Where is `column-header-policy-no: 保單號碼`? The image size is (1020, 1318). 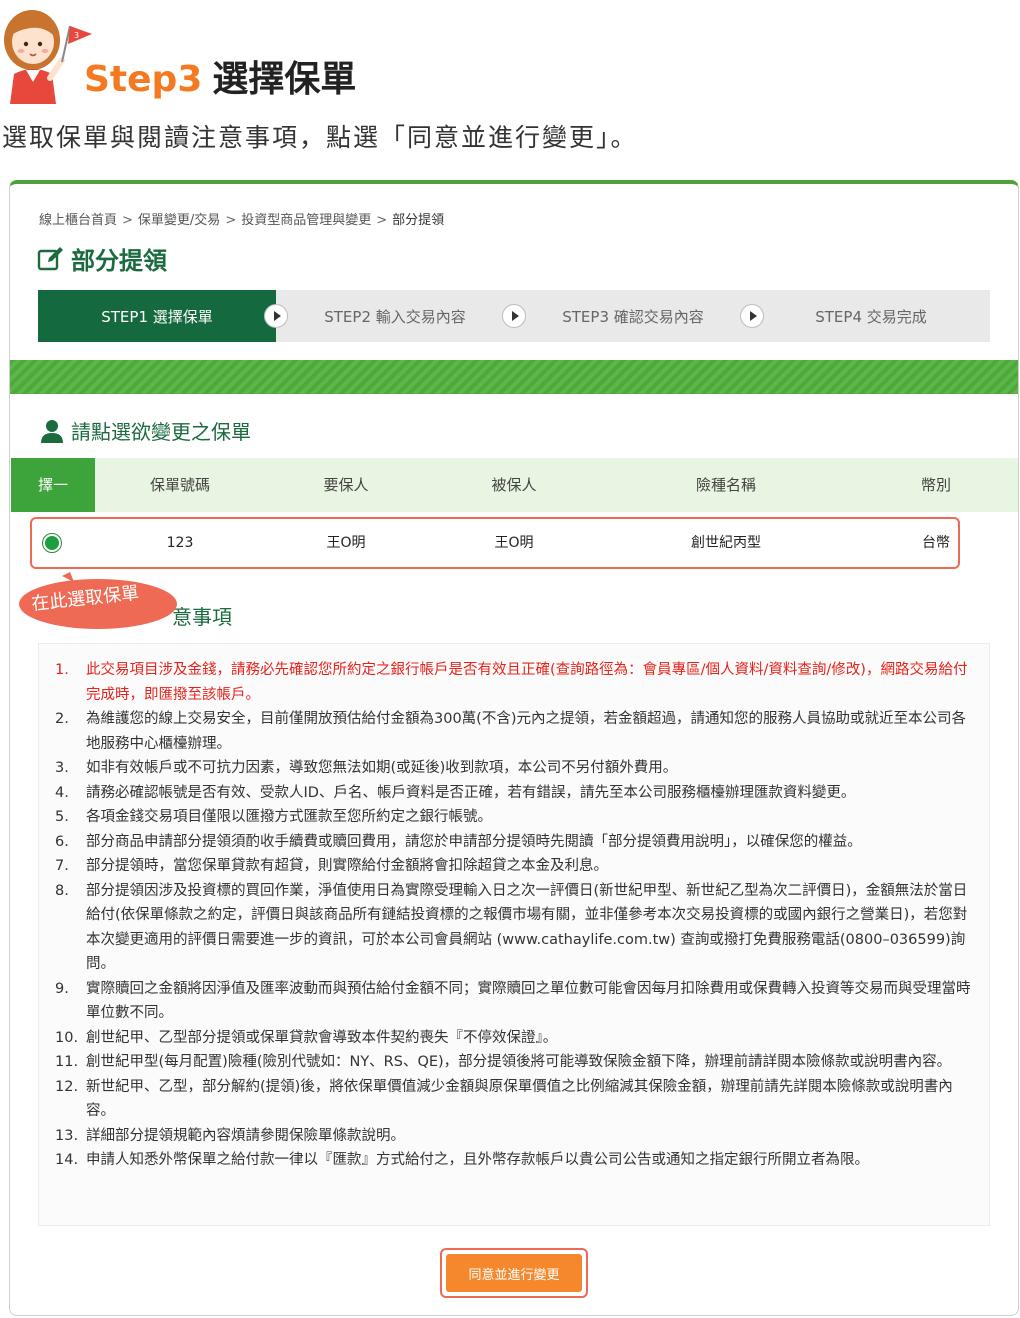 column-header-policy-no: 保單號碼 is located at coordinates (179, 485).